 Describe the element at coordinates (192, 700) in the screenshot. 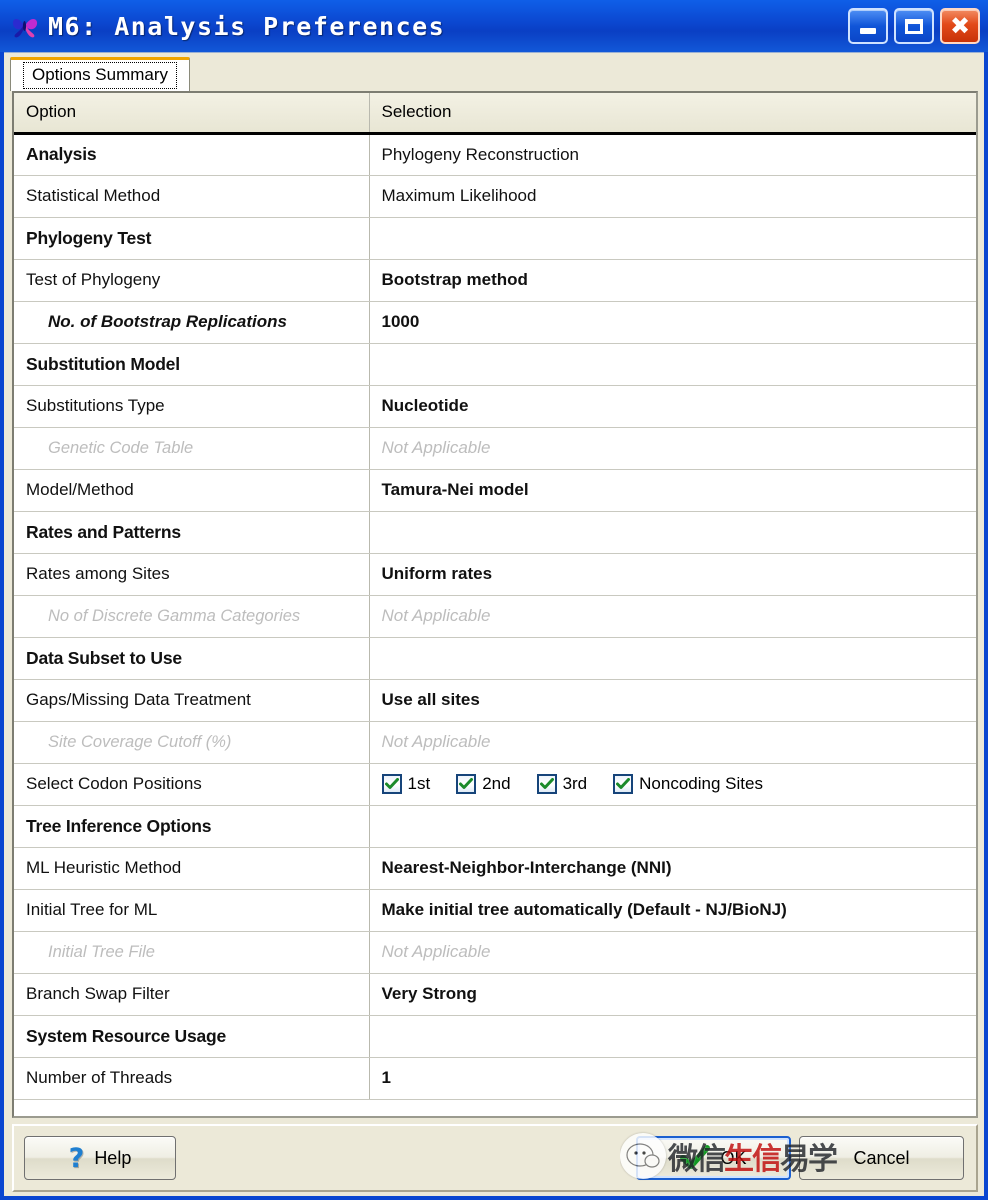

I see `option-label-cell: Gaps/Missing Data Treatment` at that location.